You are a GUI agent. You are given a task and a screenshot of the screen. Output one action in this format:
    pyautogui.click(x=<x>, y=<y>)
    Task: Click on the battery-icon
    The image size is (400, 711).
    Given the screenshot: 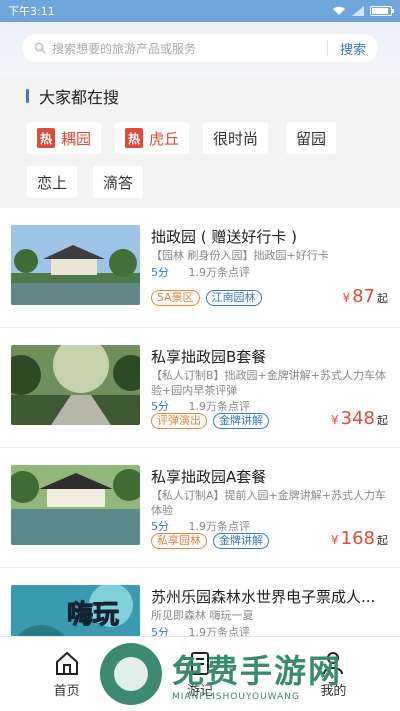 What is the action you would take?
    pyautogui.click(x=382, y=11)
    